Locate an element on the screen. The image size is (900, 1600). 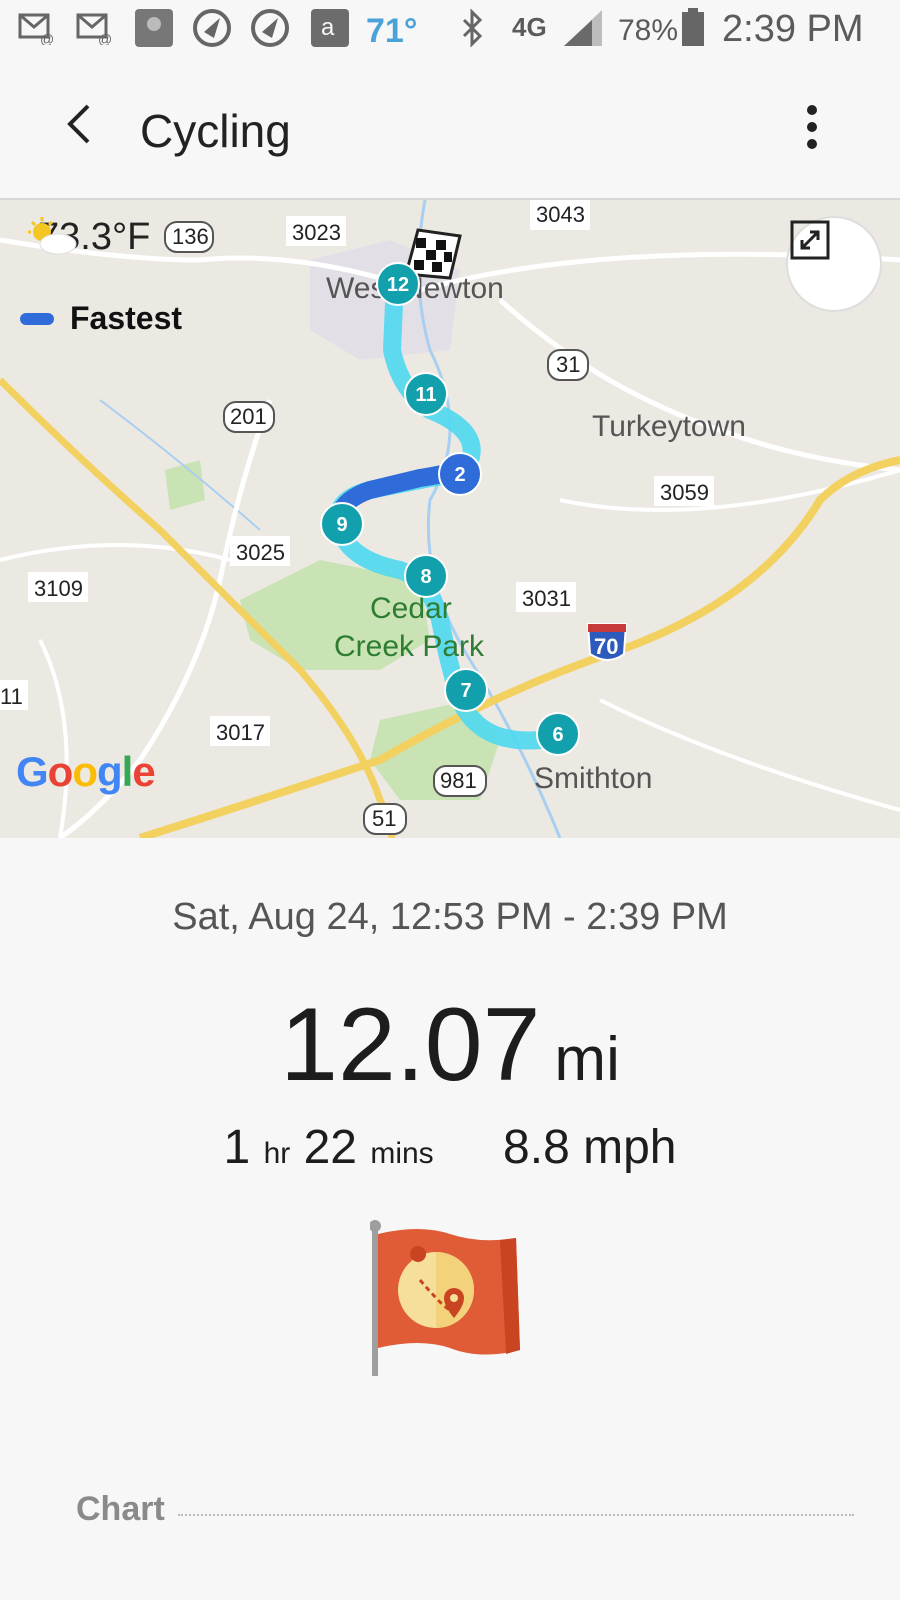
road-label: 70 is located at coordinates (606, 646).